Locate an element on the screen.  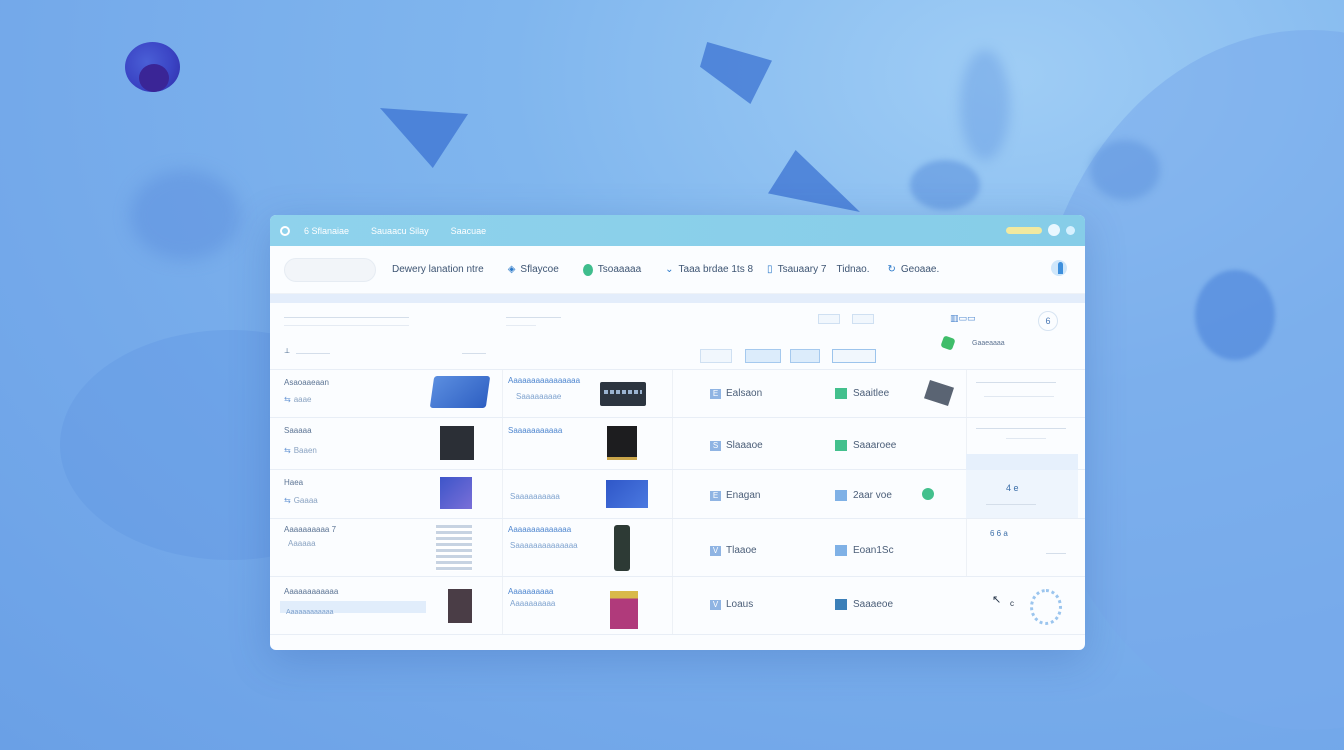
titlebar-tab: 6 Sflanaiae is located at coordinates (326, 231).